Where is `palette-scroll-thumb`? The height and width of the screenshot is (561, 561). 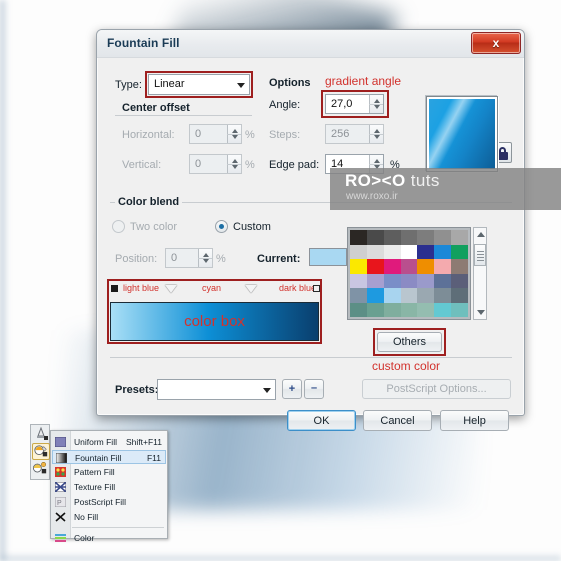 palette-scroll-thumb is located at coordinates (480, 255).